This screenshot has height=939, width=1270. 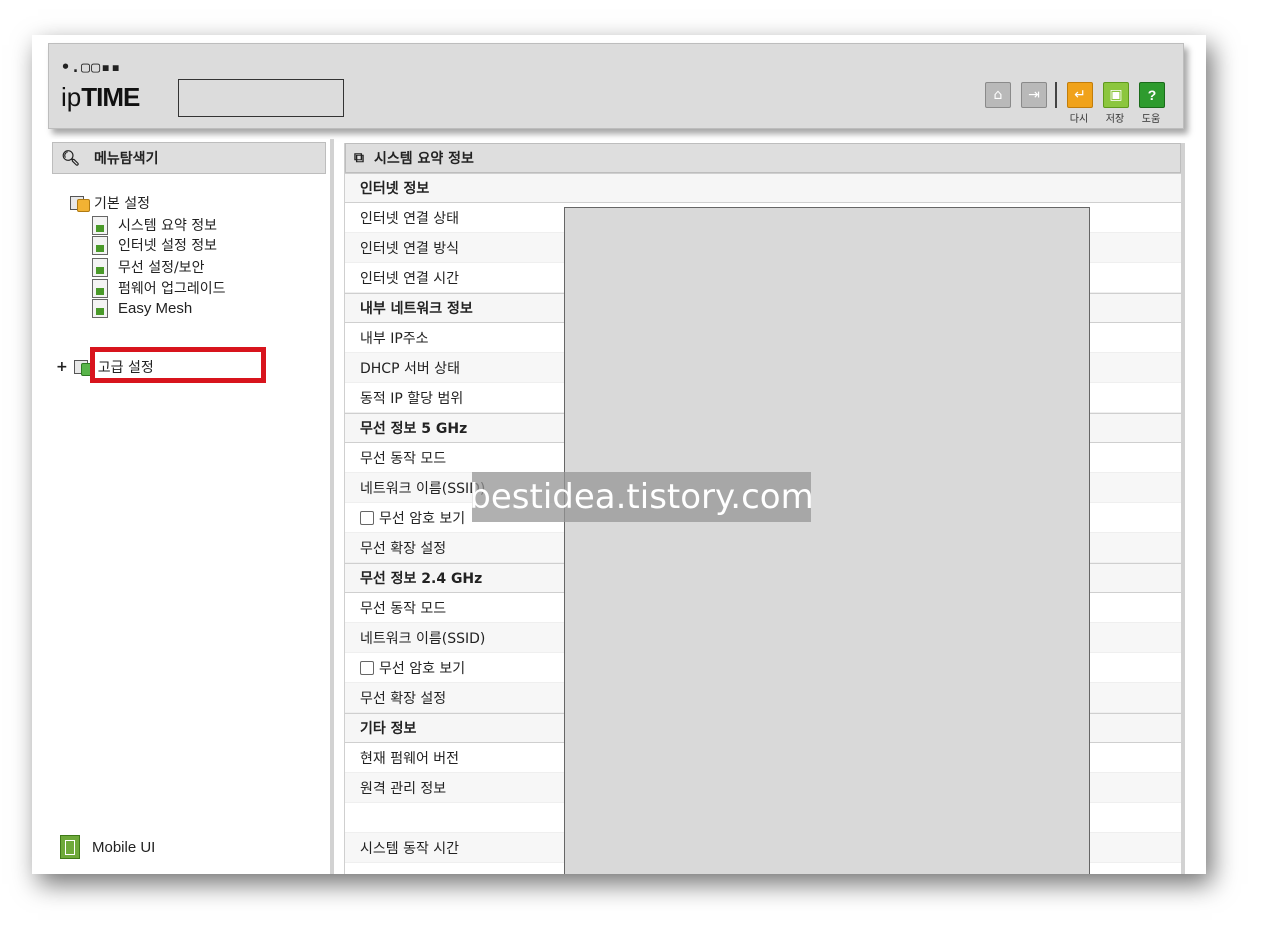 What do you see at coordinates (763, 158) in the screenshot?
I see `panel-title-bar: ⧉ 시스템 요약 정보` at bounding box center [763, 158].